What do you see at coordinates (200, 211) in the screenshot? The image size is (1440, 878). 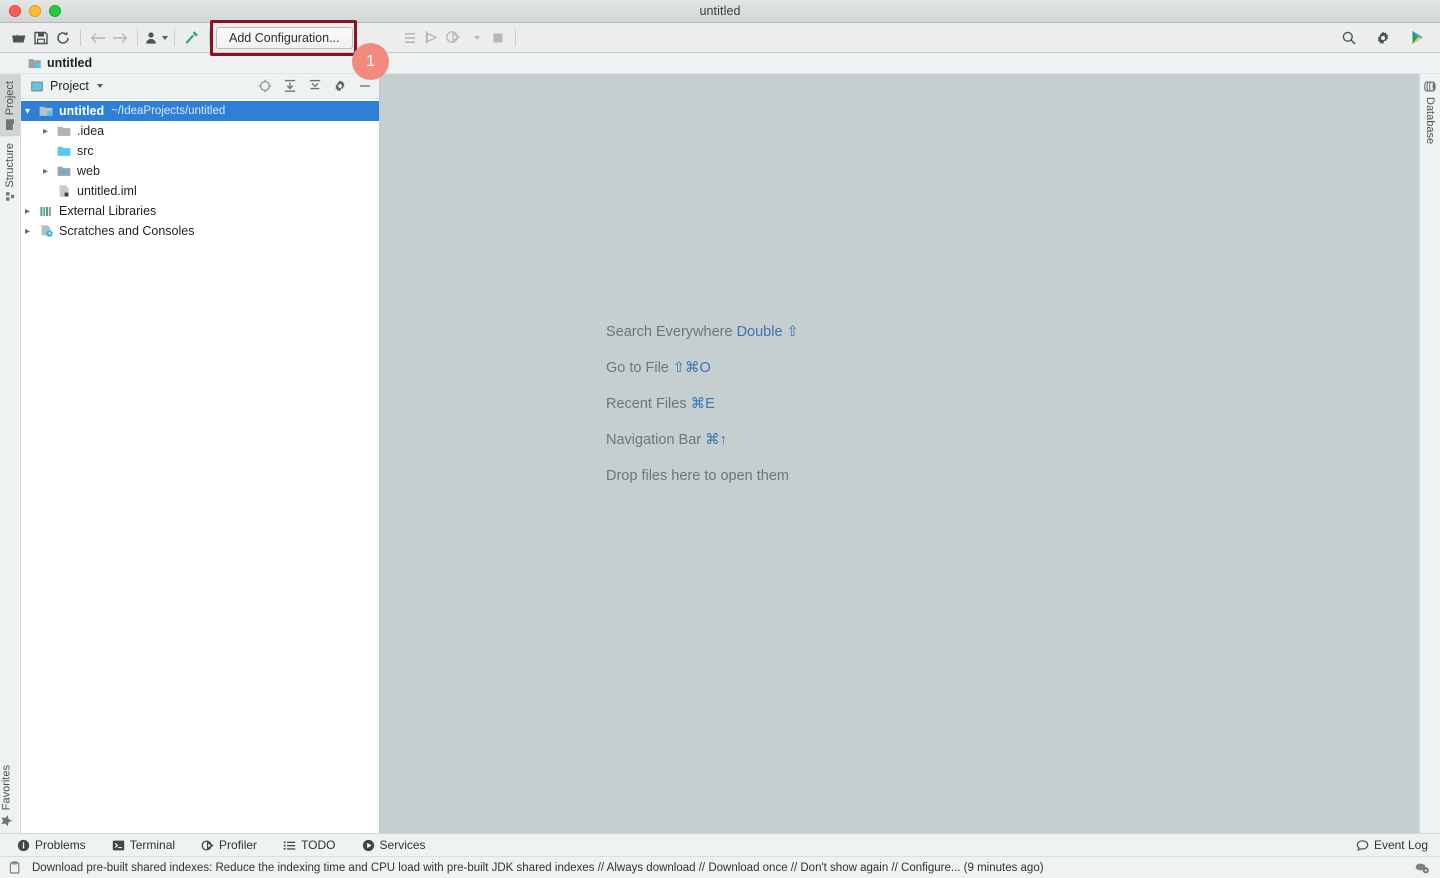 I see `tree-node-external-libraries: ▸ External Libraries` at bounding box center [200, 211].